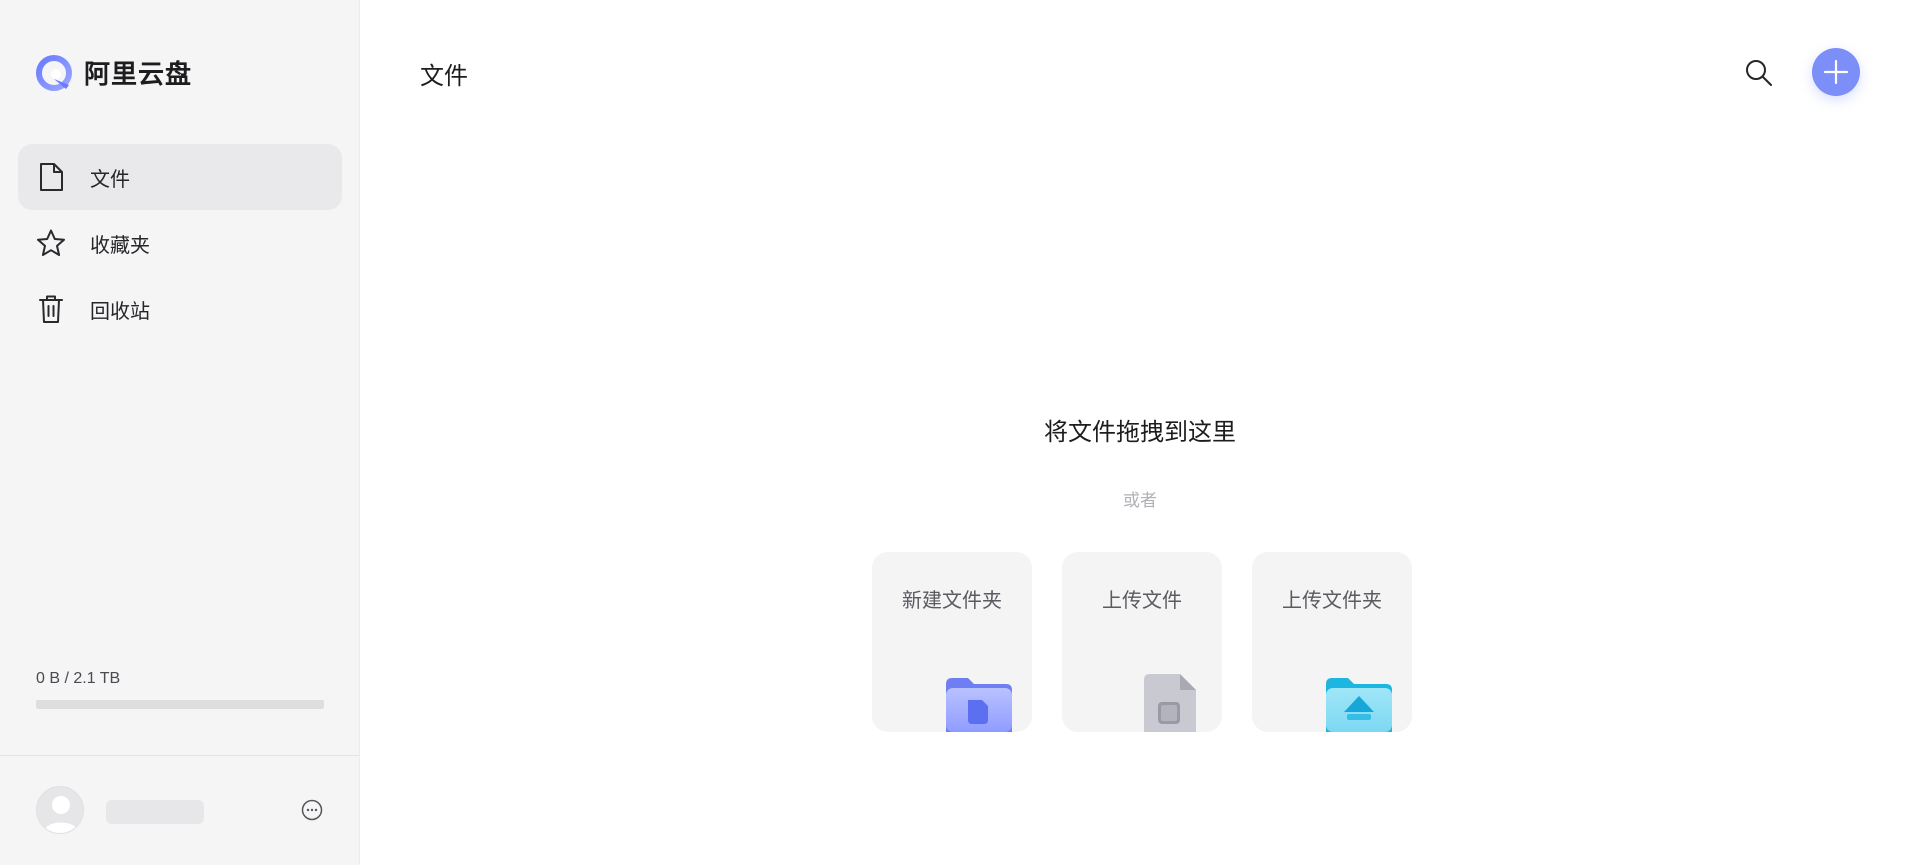 This screenshot has width=1920, height=865. Describe the element at coordinates (1142, 600) in the screenshot. I see `card-label: 上传文件` at that location.